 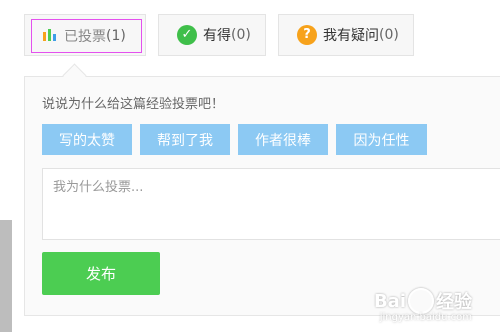 I want to click on tab-gain: ✓ 有得 (0), so click(x=212, y=35).